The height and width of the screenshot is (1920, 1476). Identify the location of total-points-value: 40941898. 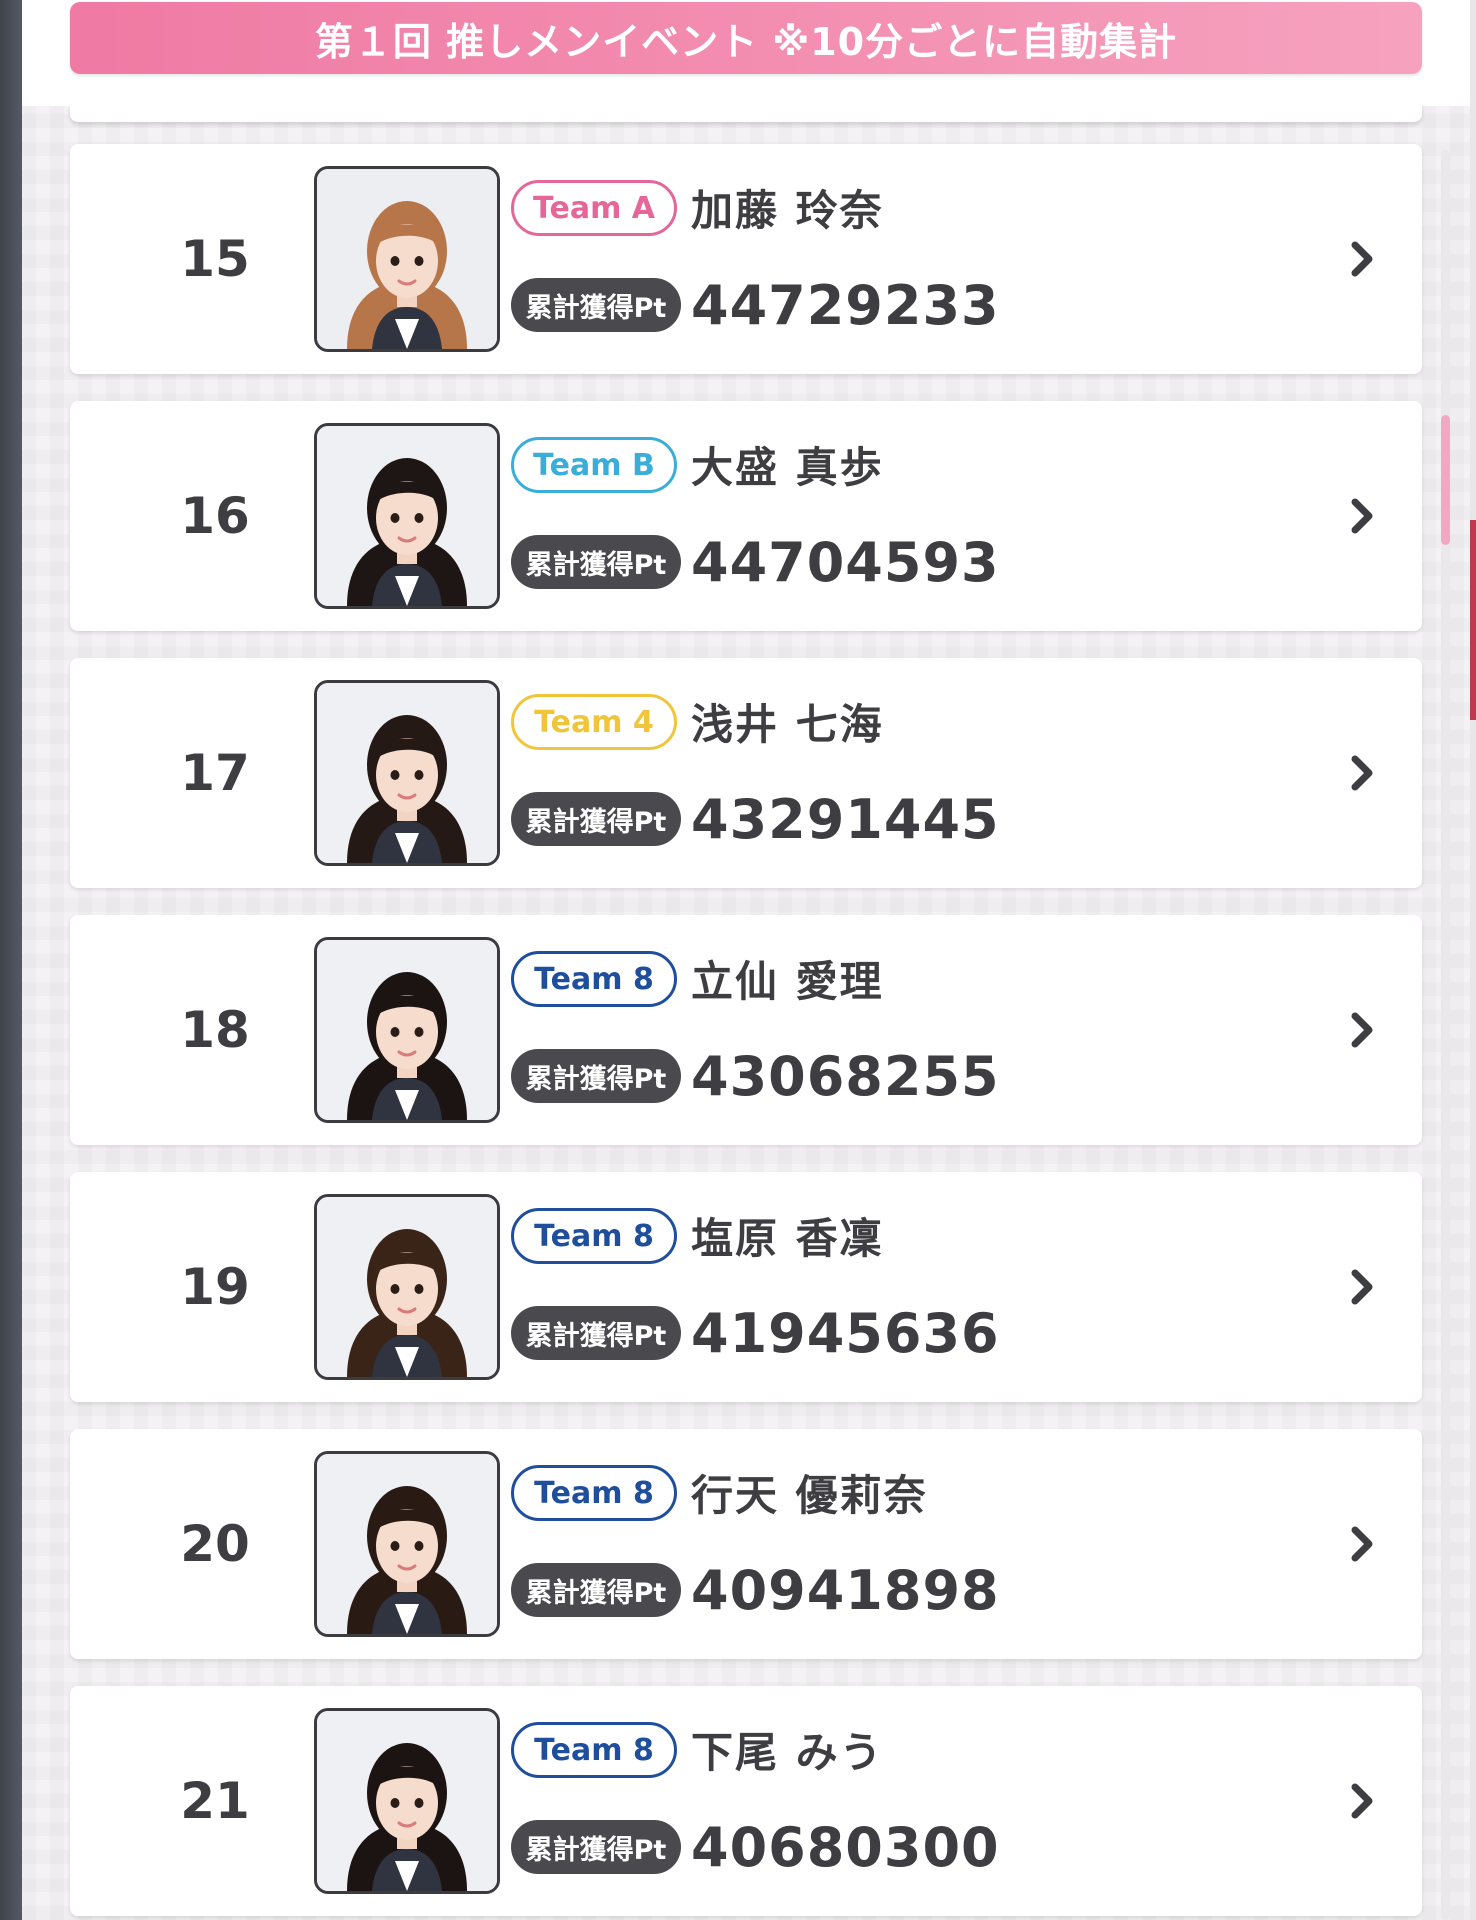
(845, 1590).